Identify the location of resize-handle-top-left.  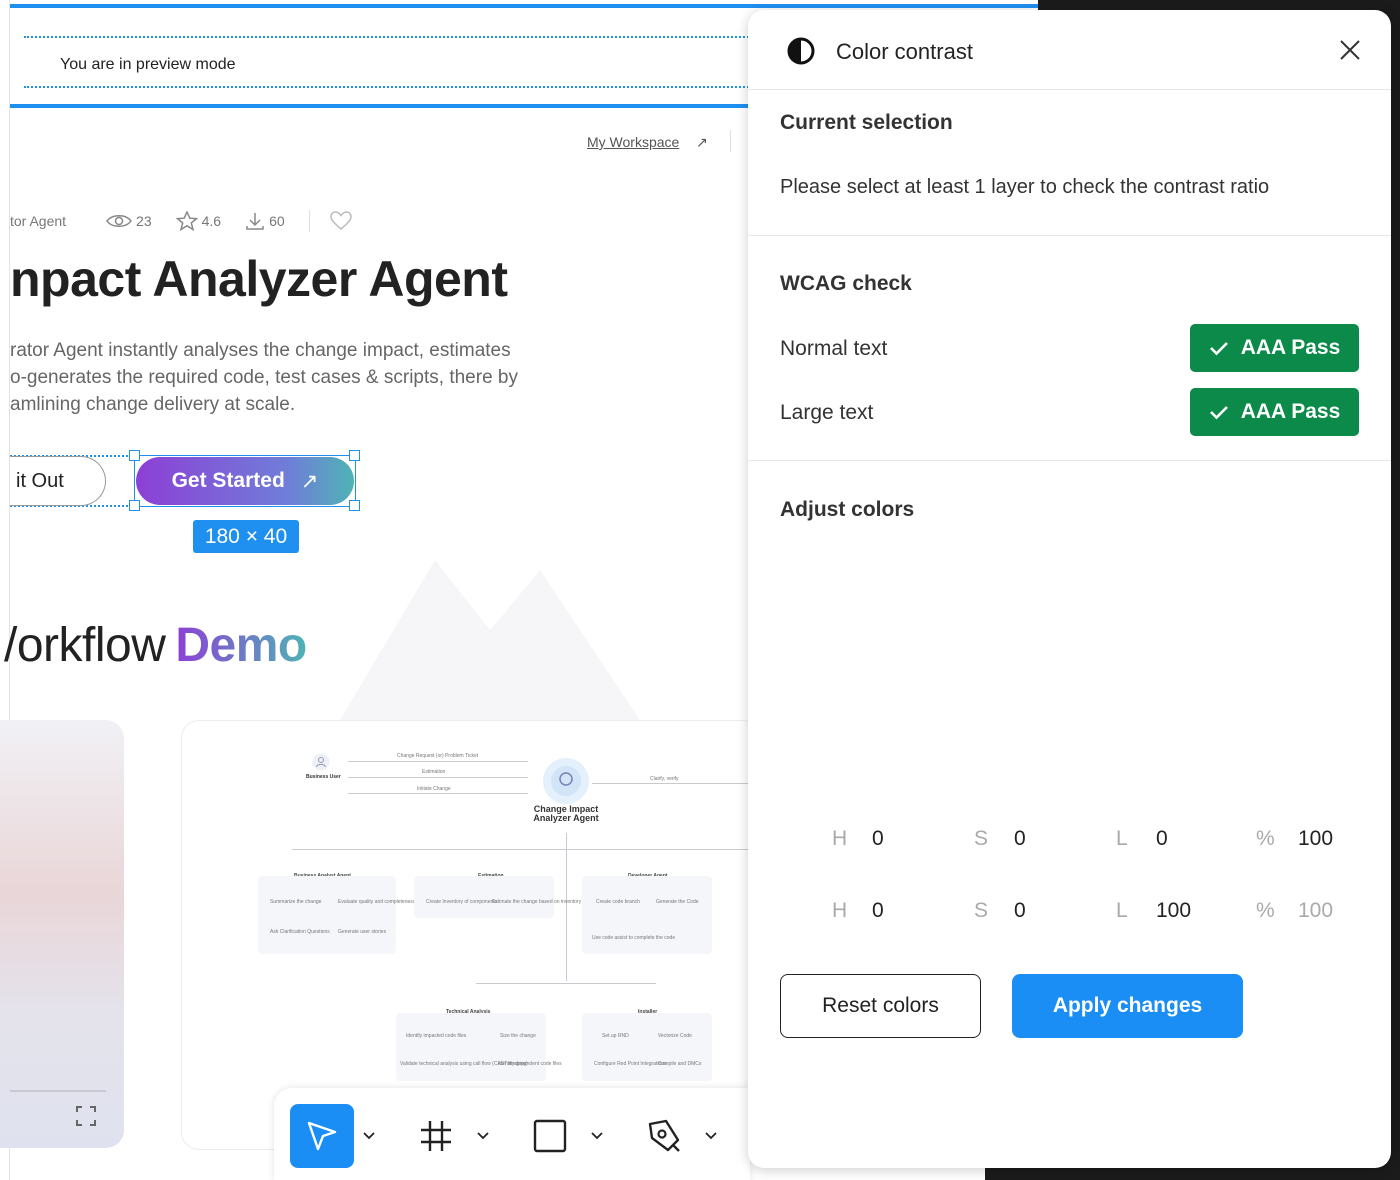
(134, 455).